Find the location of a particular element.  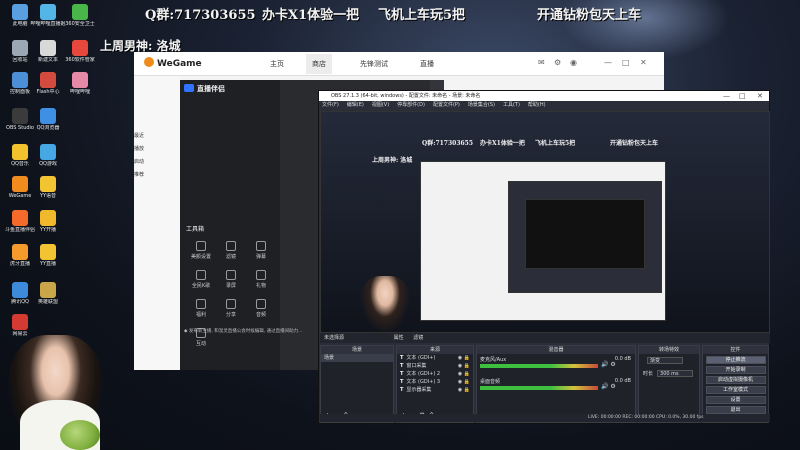

tool-label: 全民K歌 is located at coordinates (201, 286).